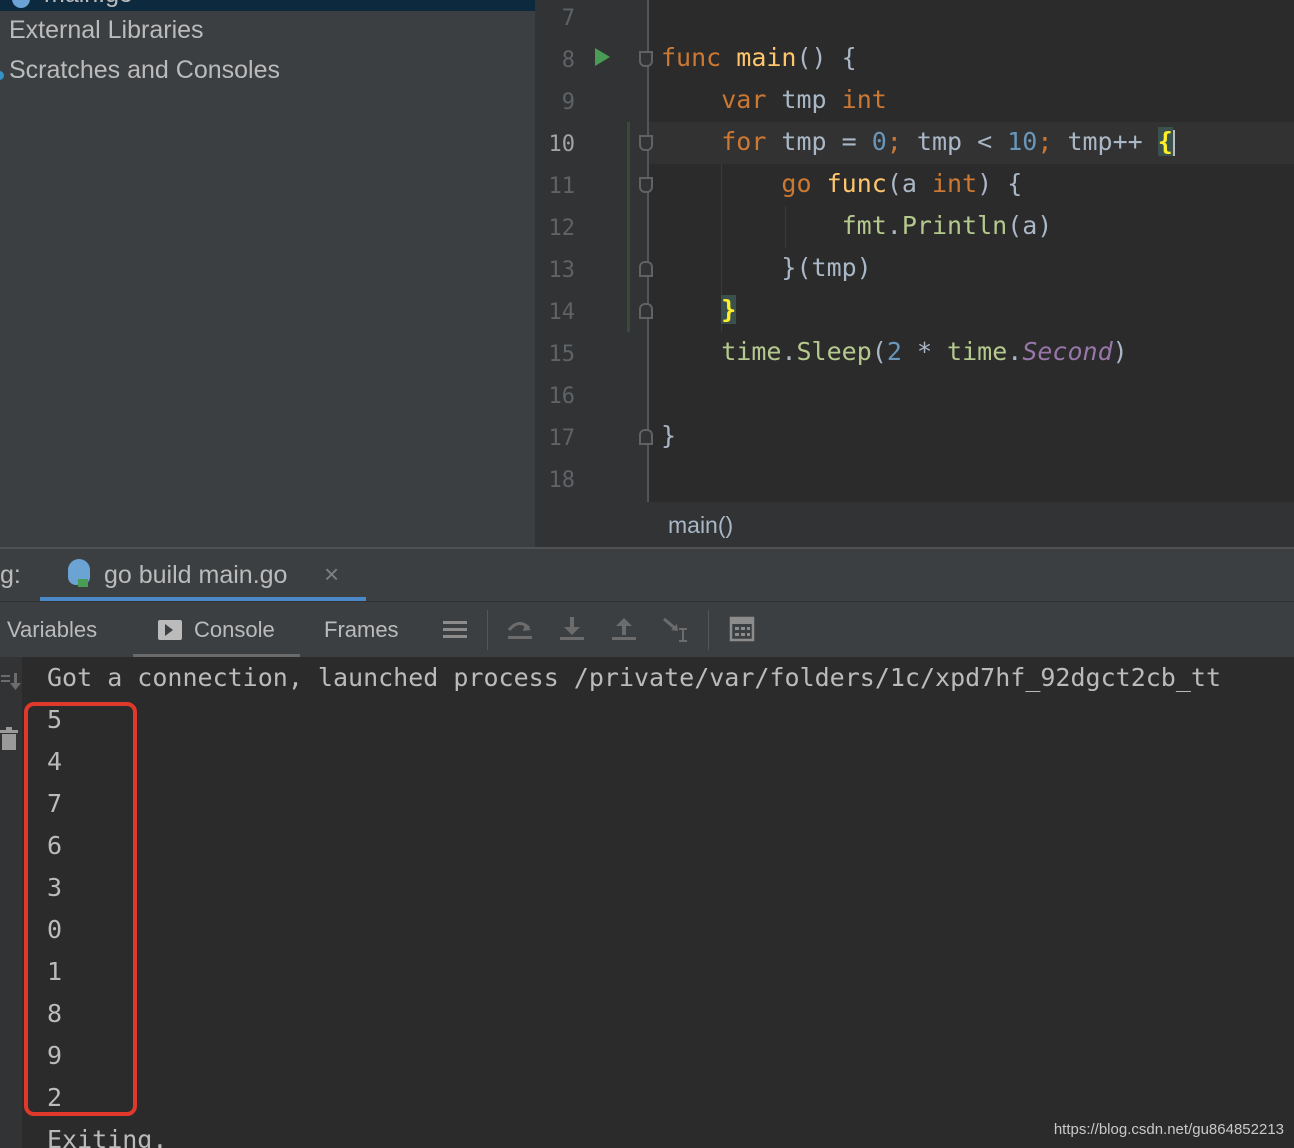 The image size is (1294, 1148). Describe the element at coordinates (819, 141) in the screenshot. I see `code-text: tmp =` at that location.